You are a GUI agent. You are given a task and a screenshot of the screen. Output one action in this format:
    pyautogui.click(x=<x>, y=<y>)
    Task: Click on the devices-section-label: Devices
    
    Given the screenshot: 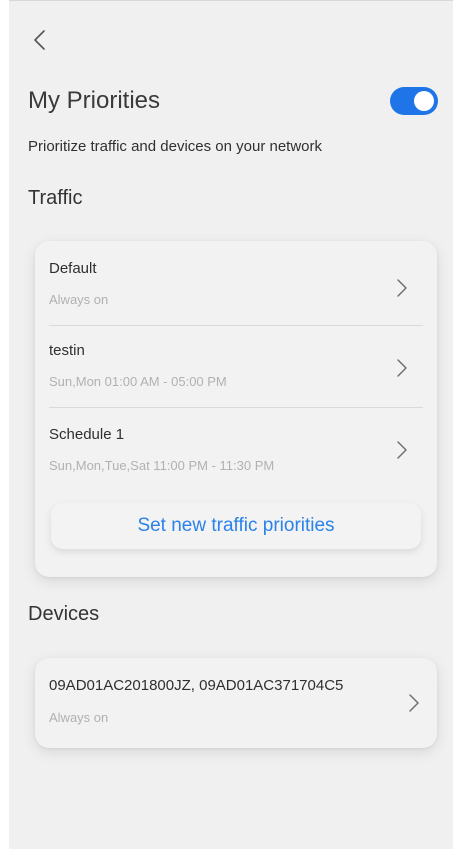 What is the action you would take?
    pyautogui.click(x=64, y=614)
    